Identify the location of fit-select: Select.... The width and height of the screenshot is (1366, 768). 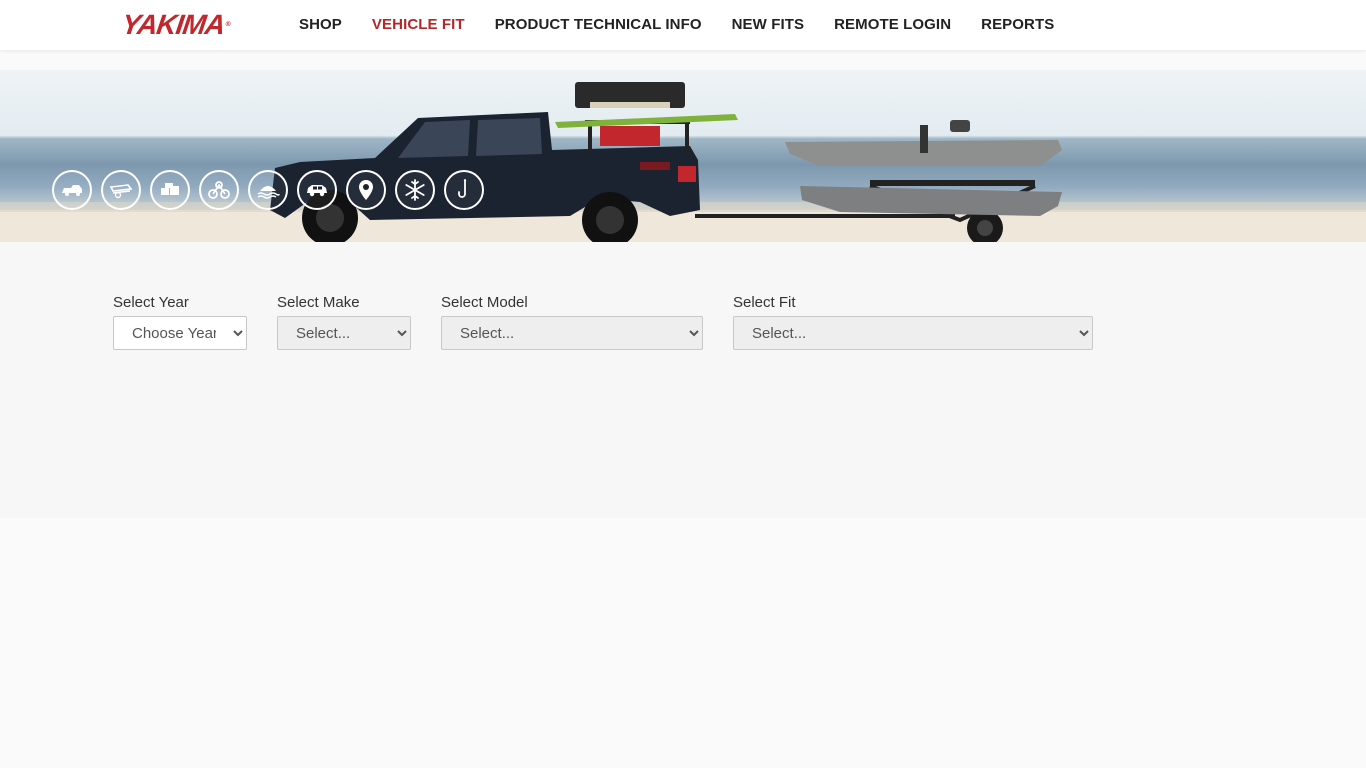
(913, 333).